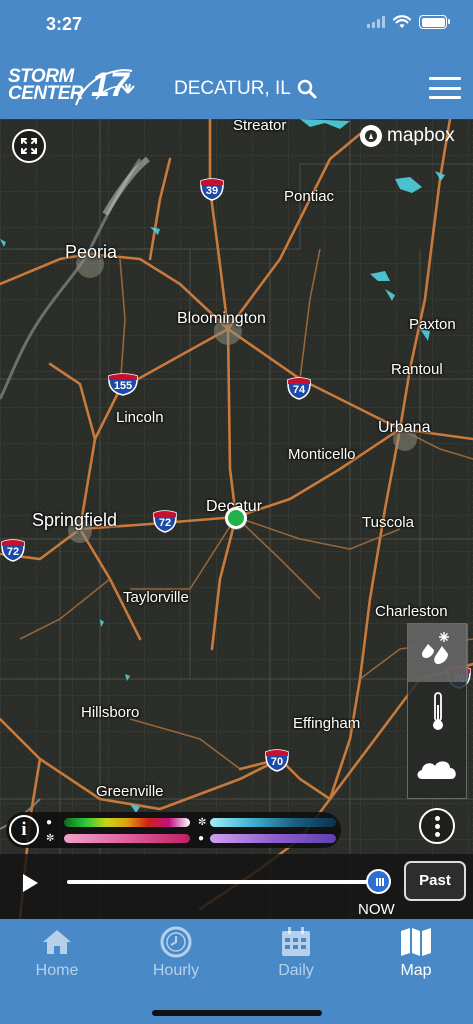  I want to click on city-label: Paxton, so click(432, 324).